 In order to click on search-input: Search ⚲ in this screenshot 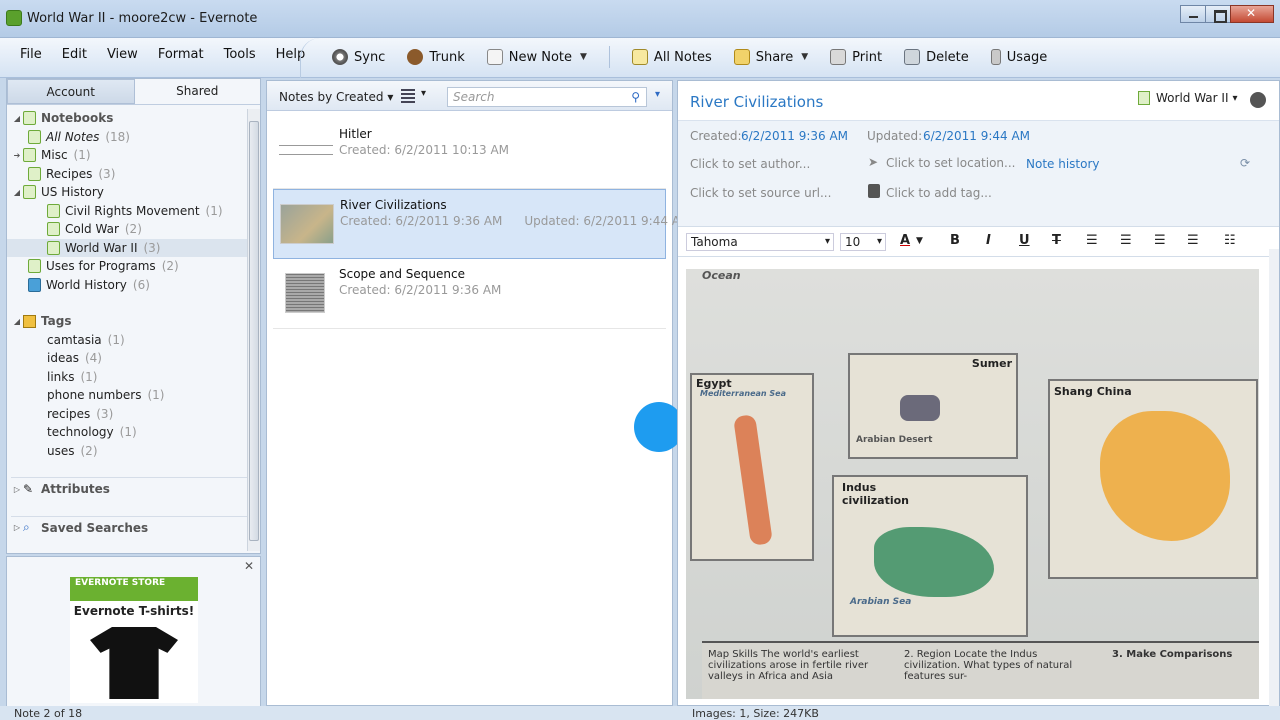, I will do `click(547, 97)`.